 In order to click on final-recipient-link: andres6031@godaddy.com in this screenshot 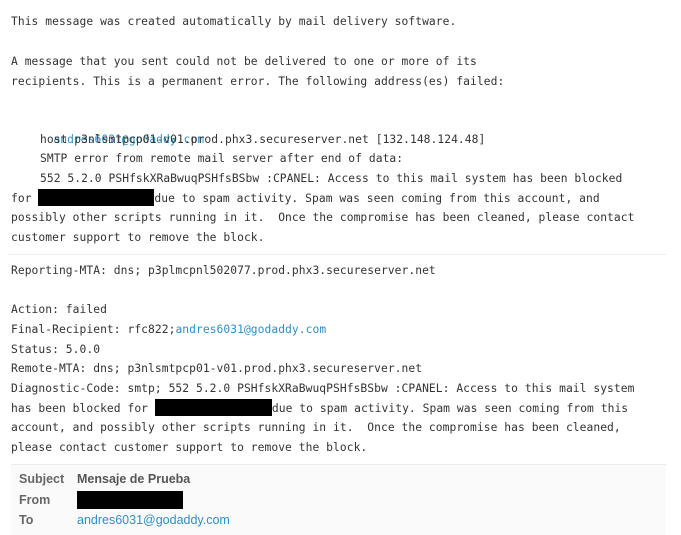, I will do `click(250, 329)`.